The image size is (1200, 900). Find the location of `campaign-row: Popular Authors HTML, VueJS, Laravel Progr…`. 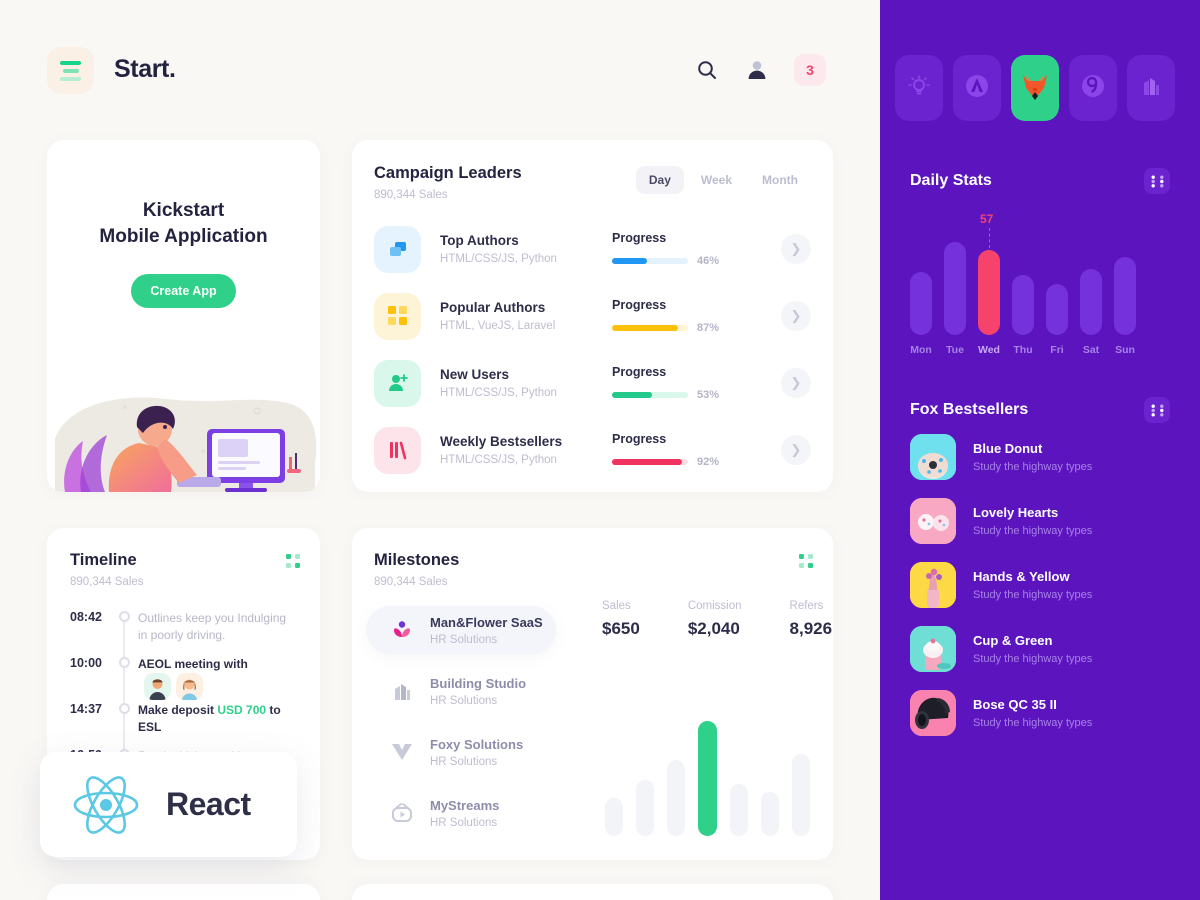

campaign-row: Popular Authors HTML, VueJS, Laravel Progr… is located at coordinates (592, 316).